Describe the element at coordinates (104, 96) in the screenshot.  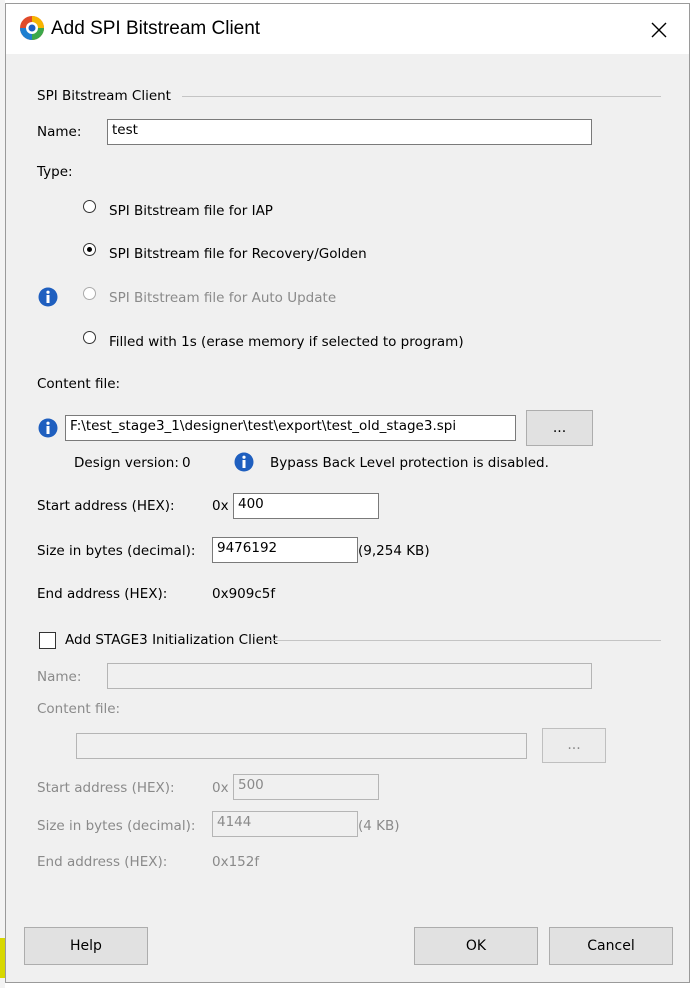
I see `group-title-spi-bitstream-client: SPI Bitstream Client` at that location.